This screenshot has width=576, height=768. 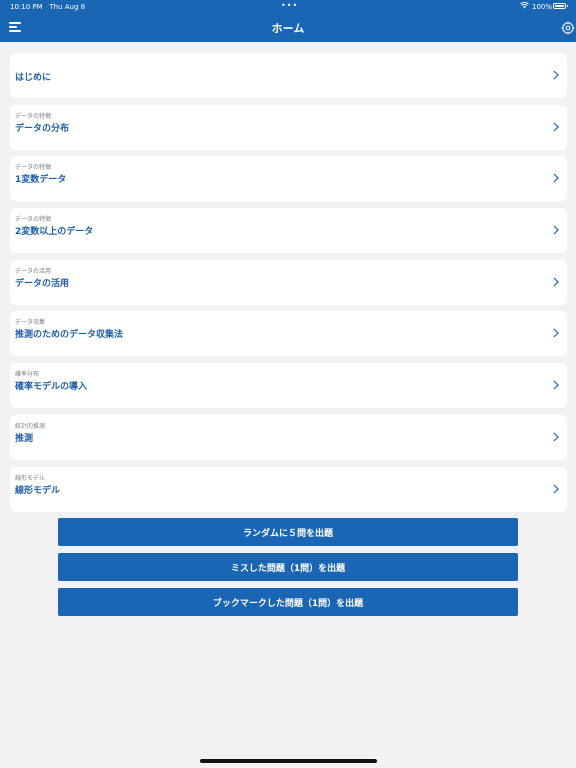 What do you see at coordinates (288, 437) in the screenshot?
I see `topic-inference: 統計的推測 推測` at bounding box center [288, 437].